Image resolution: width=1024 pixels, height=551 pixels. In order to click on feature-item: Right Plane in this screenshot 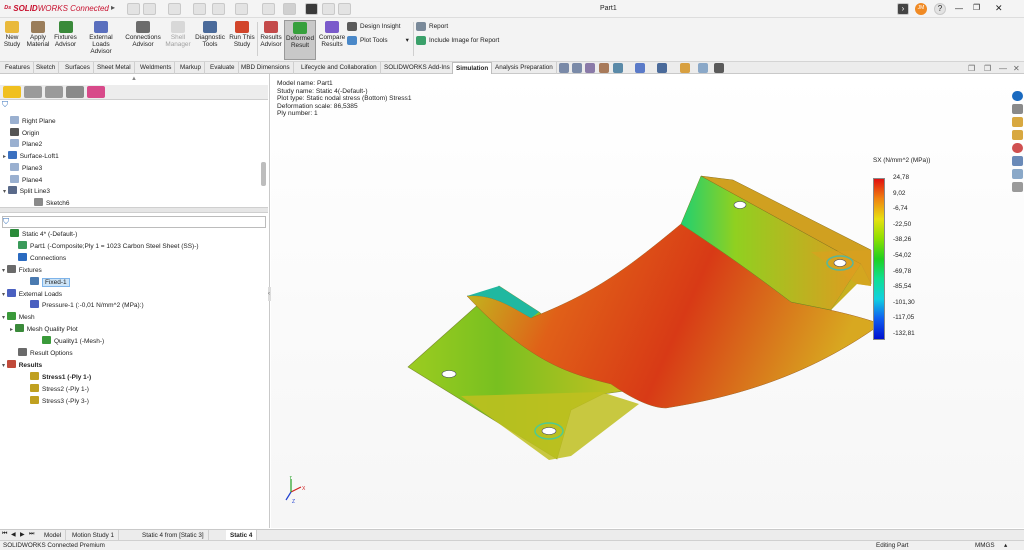, I will do `click(29, 122)`.